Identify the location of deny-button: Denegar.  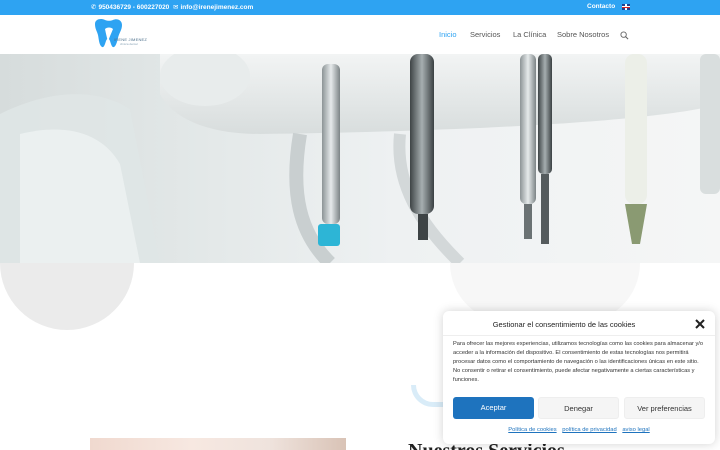
(578, 408).